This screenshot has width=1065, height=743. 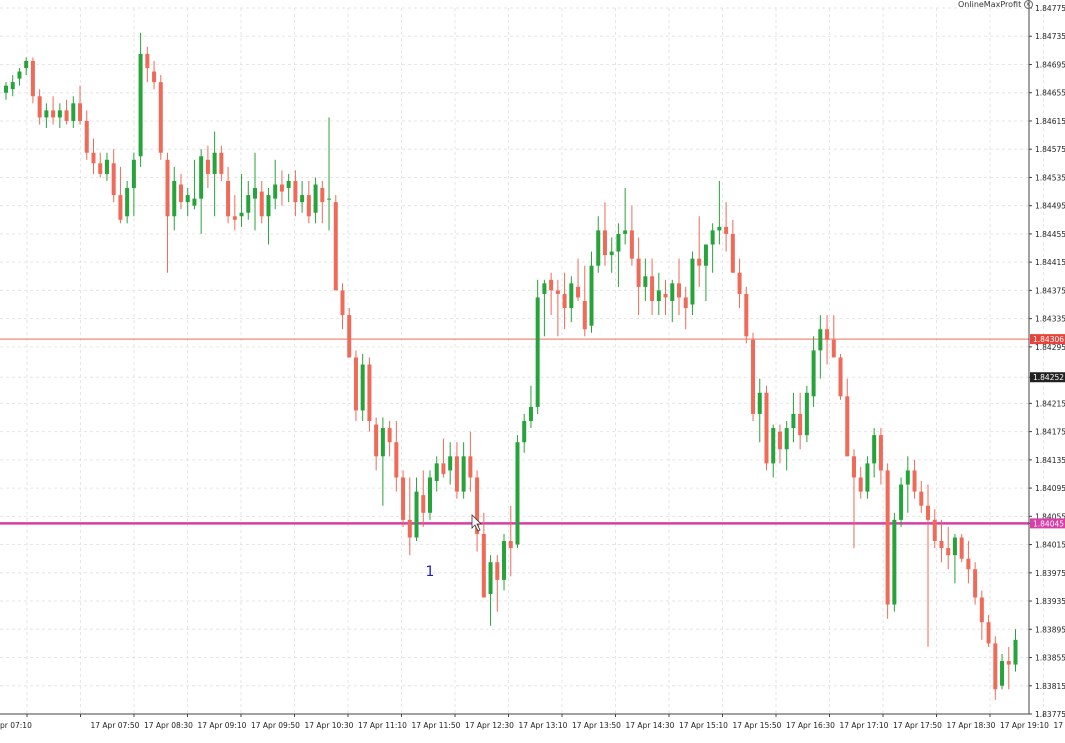 I want to click on time-tick-label: 17 Apr 16:30, so click(x=810, y=725).